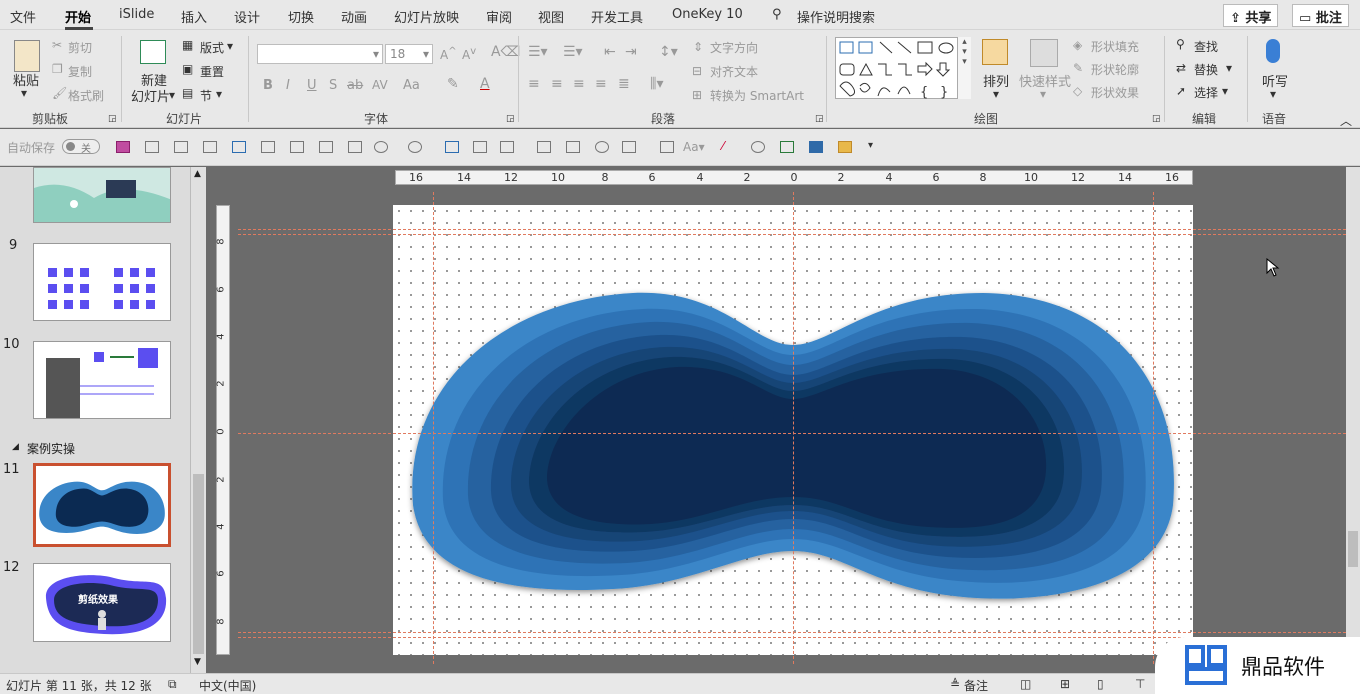  I want to click on tell-me-search: 操作说明搜索, so click(836, 16).